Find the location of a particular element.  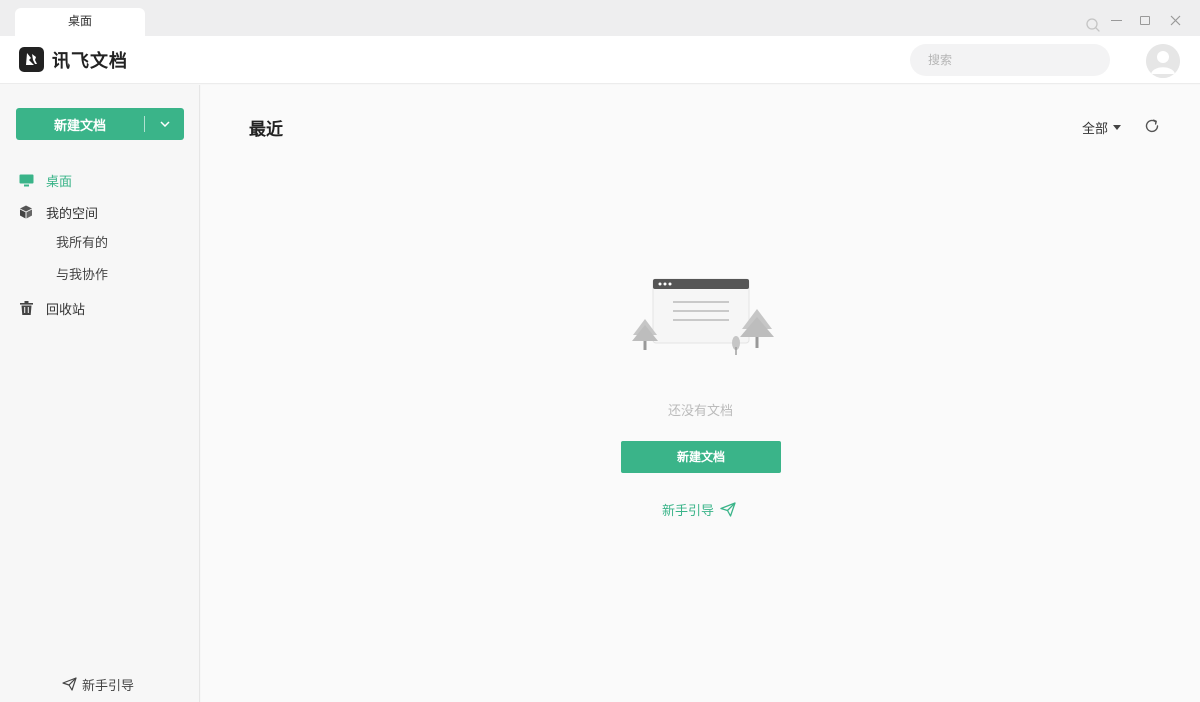

tab-desktop-label: 桌面 is located at coordinates (79, 21).